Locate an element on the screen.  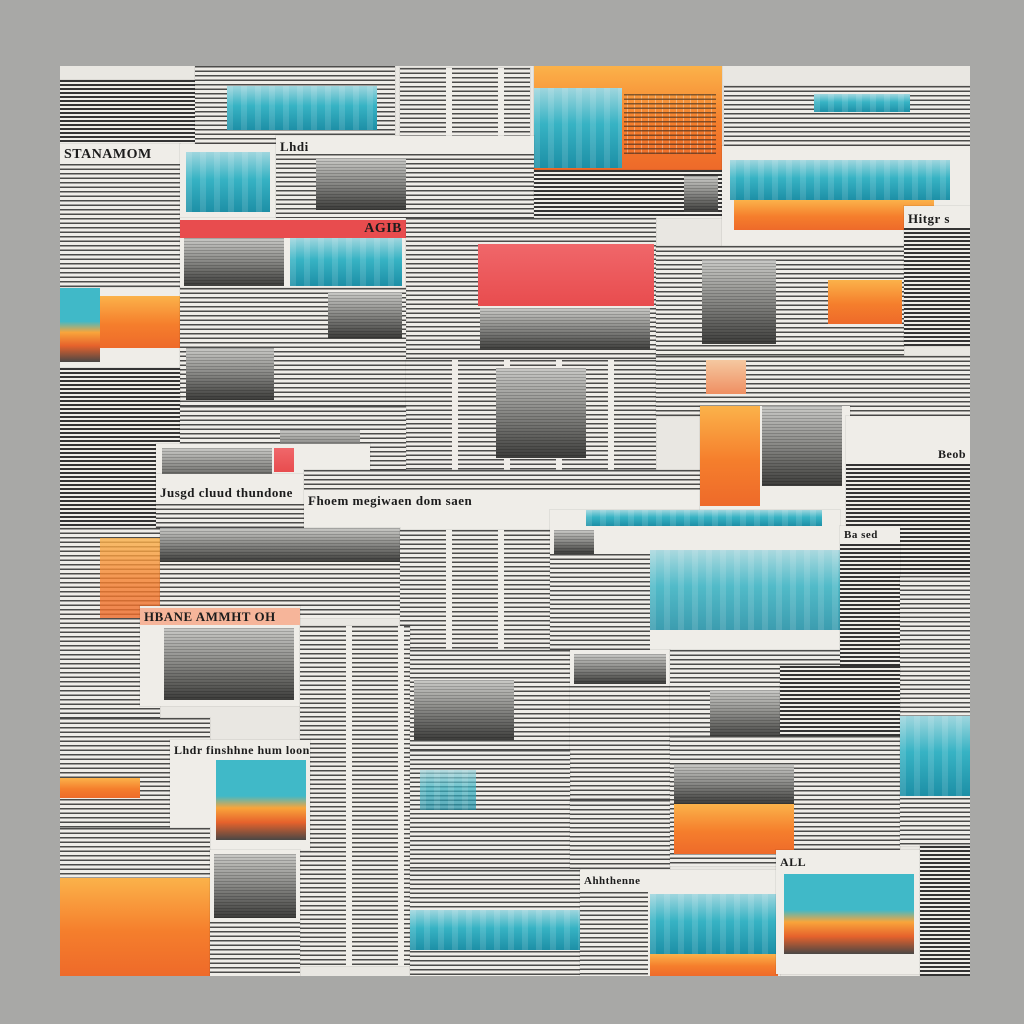
clipping-headline: Beob is located at coordinates (908, 454).